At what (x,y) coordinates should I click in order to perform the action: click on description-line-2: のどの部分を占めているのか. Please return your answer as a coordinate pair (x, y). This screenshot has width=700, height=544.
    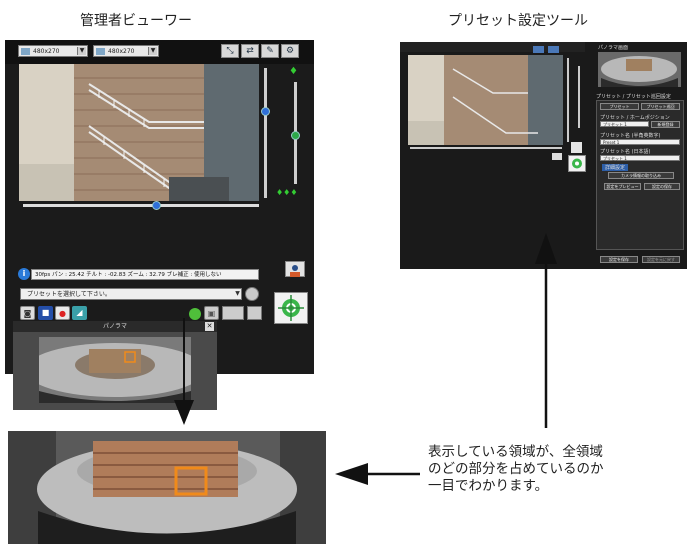
    Looking at the image, I should click on (516, 469).